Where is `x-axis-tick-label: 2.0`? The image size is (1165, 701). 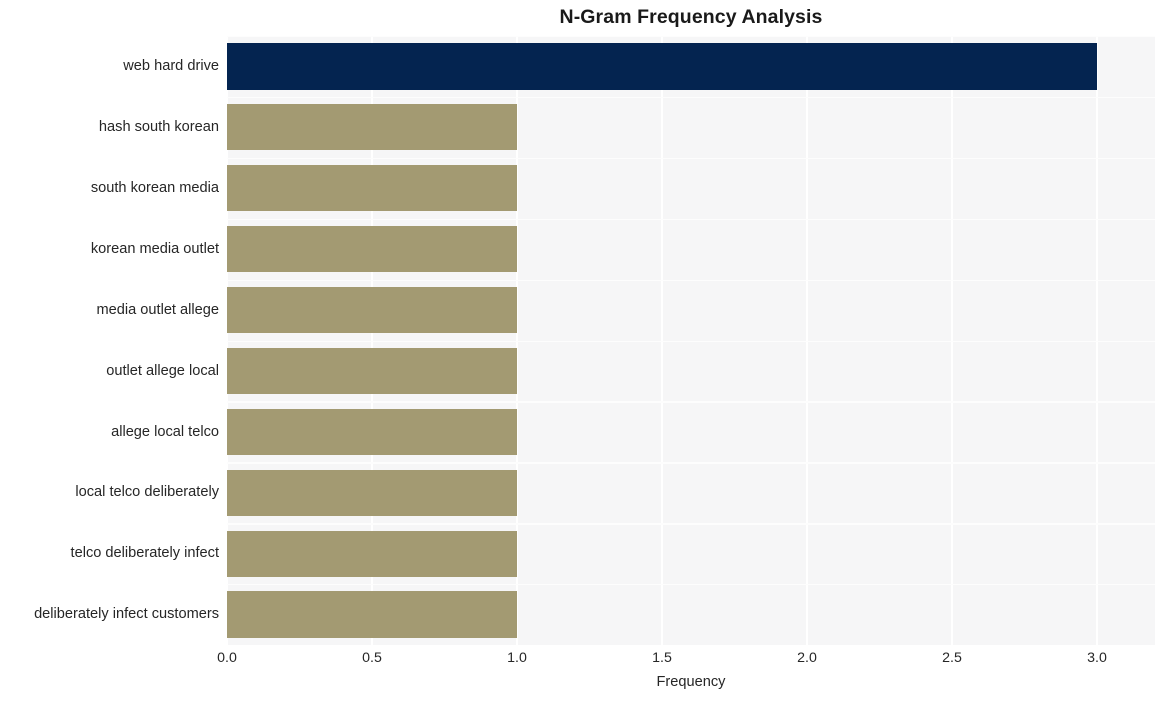 x-axis-tick-label: 2.0 is located at coordinates (807, 658).